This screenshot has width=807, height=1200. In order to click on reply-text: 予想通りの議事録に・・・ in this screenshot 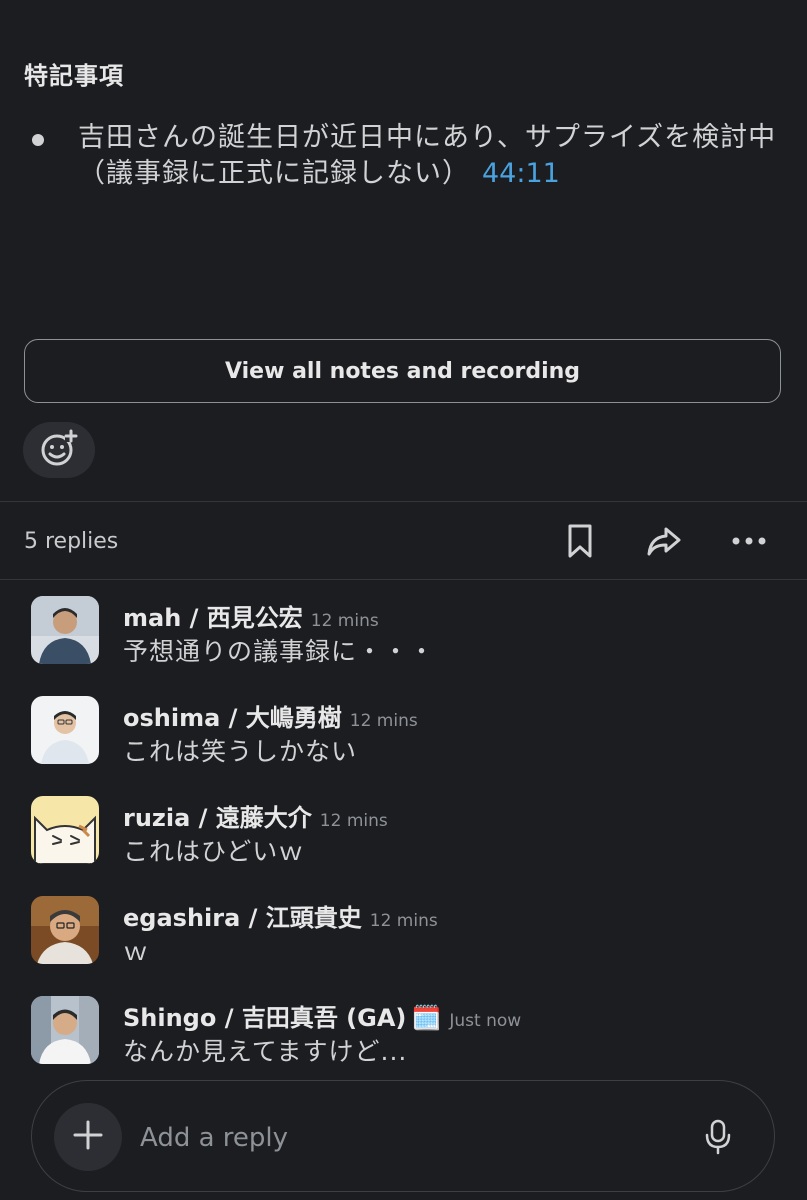, I will do `click(279, 651)`.